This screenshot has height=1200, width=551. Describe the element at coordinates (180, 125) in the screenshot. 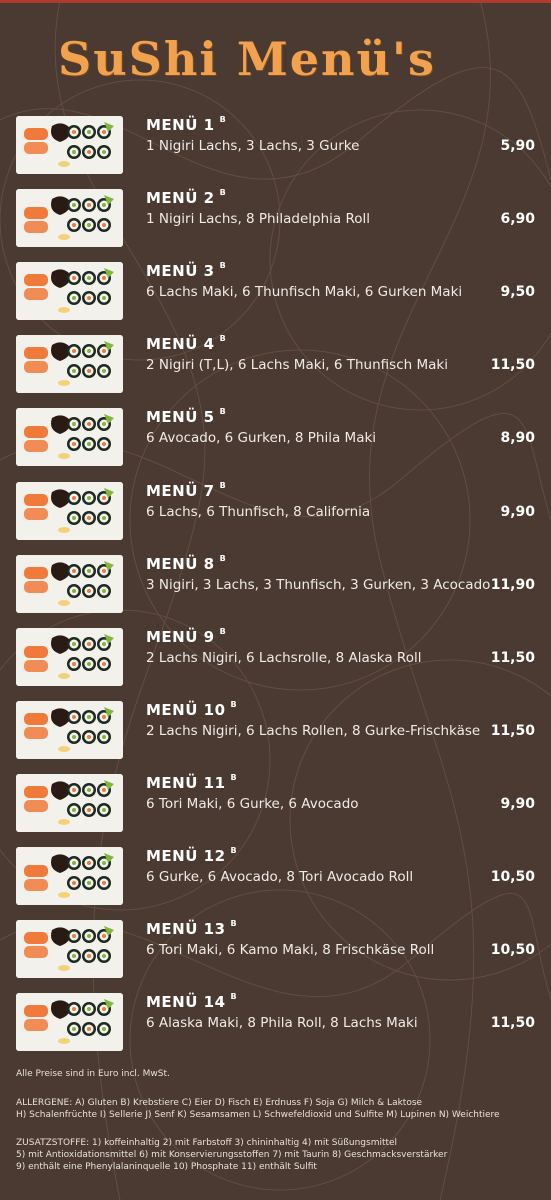

I see `menu-item-title: MENÜ 1` at that location.